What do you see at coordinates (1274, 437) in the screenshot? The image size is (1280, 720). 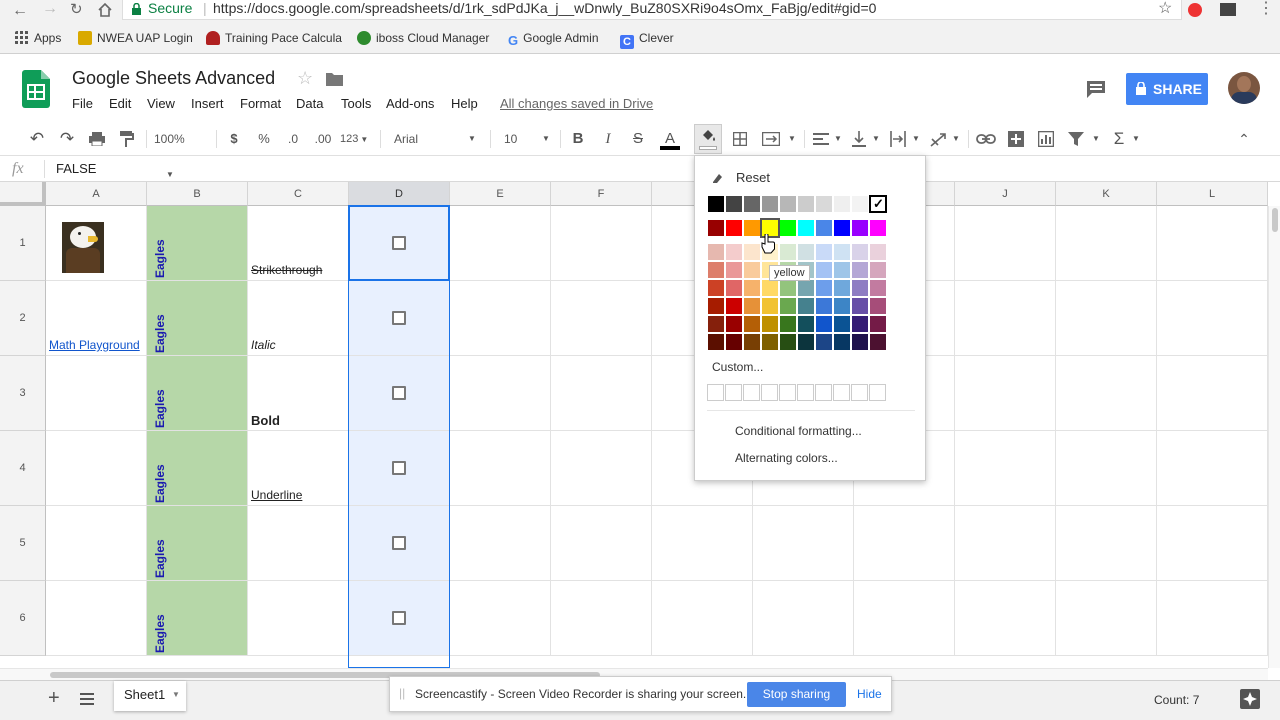 I see `vertical-scrollbar` at bounding box center [1274, 437].